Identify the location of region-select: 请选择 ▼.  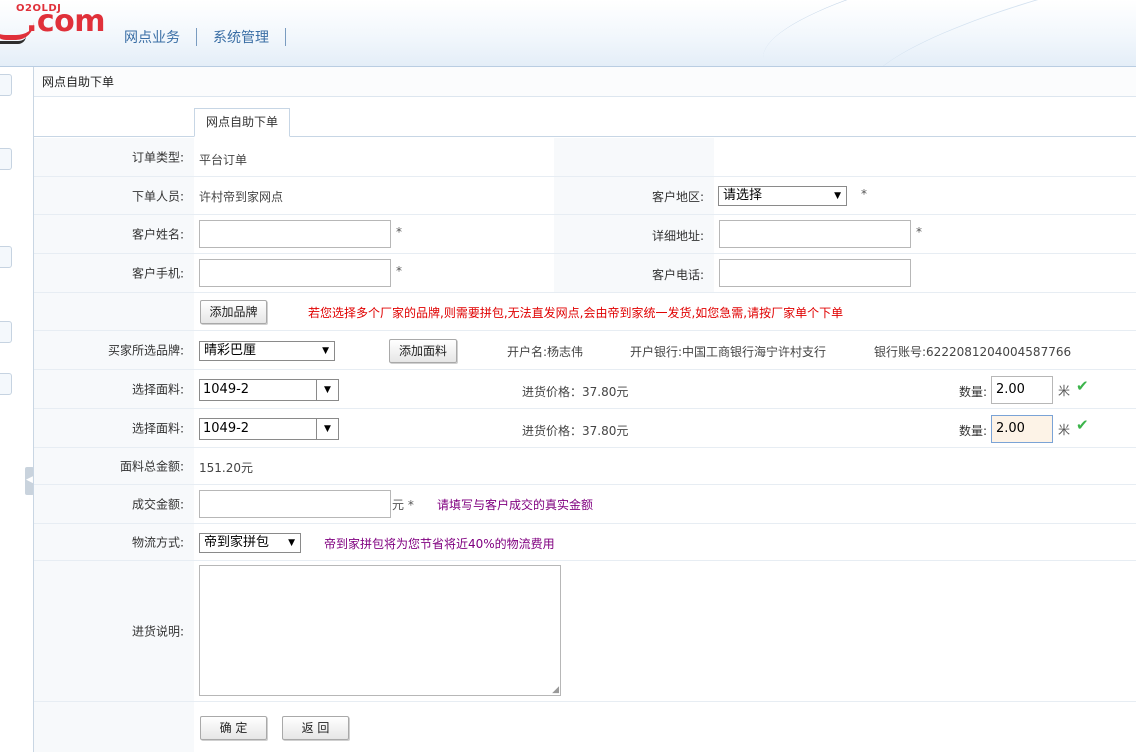
(782, 196).